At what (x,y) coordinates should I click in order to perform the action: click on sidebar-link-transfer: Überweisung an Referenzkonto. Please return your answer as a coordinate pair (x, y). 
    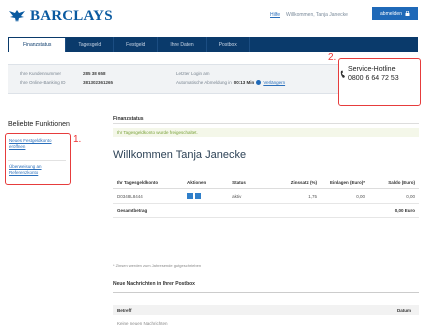
    Looking at the image, I should click on (37, 170).